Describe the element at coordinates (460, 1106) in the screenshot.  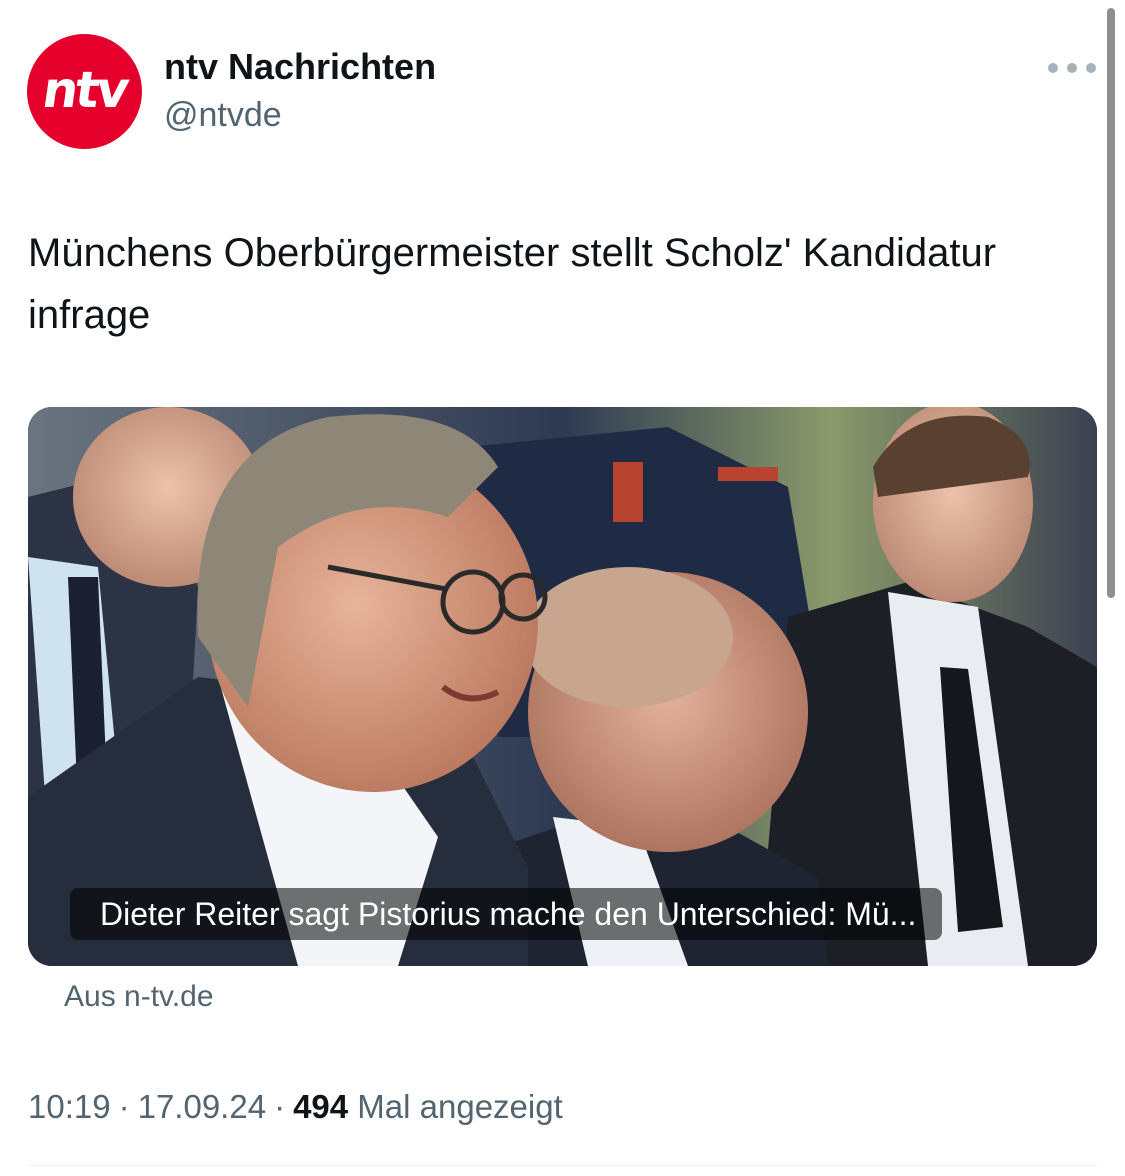
I see `views-label: Mal angezeigt` at that location.